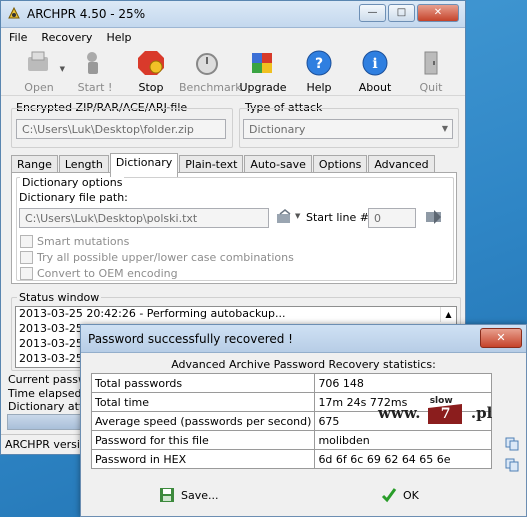  I want to click on benchmark-button: Benchmark, so click(210, 71).